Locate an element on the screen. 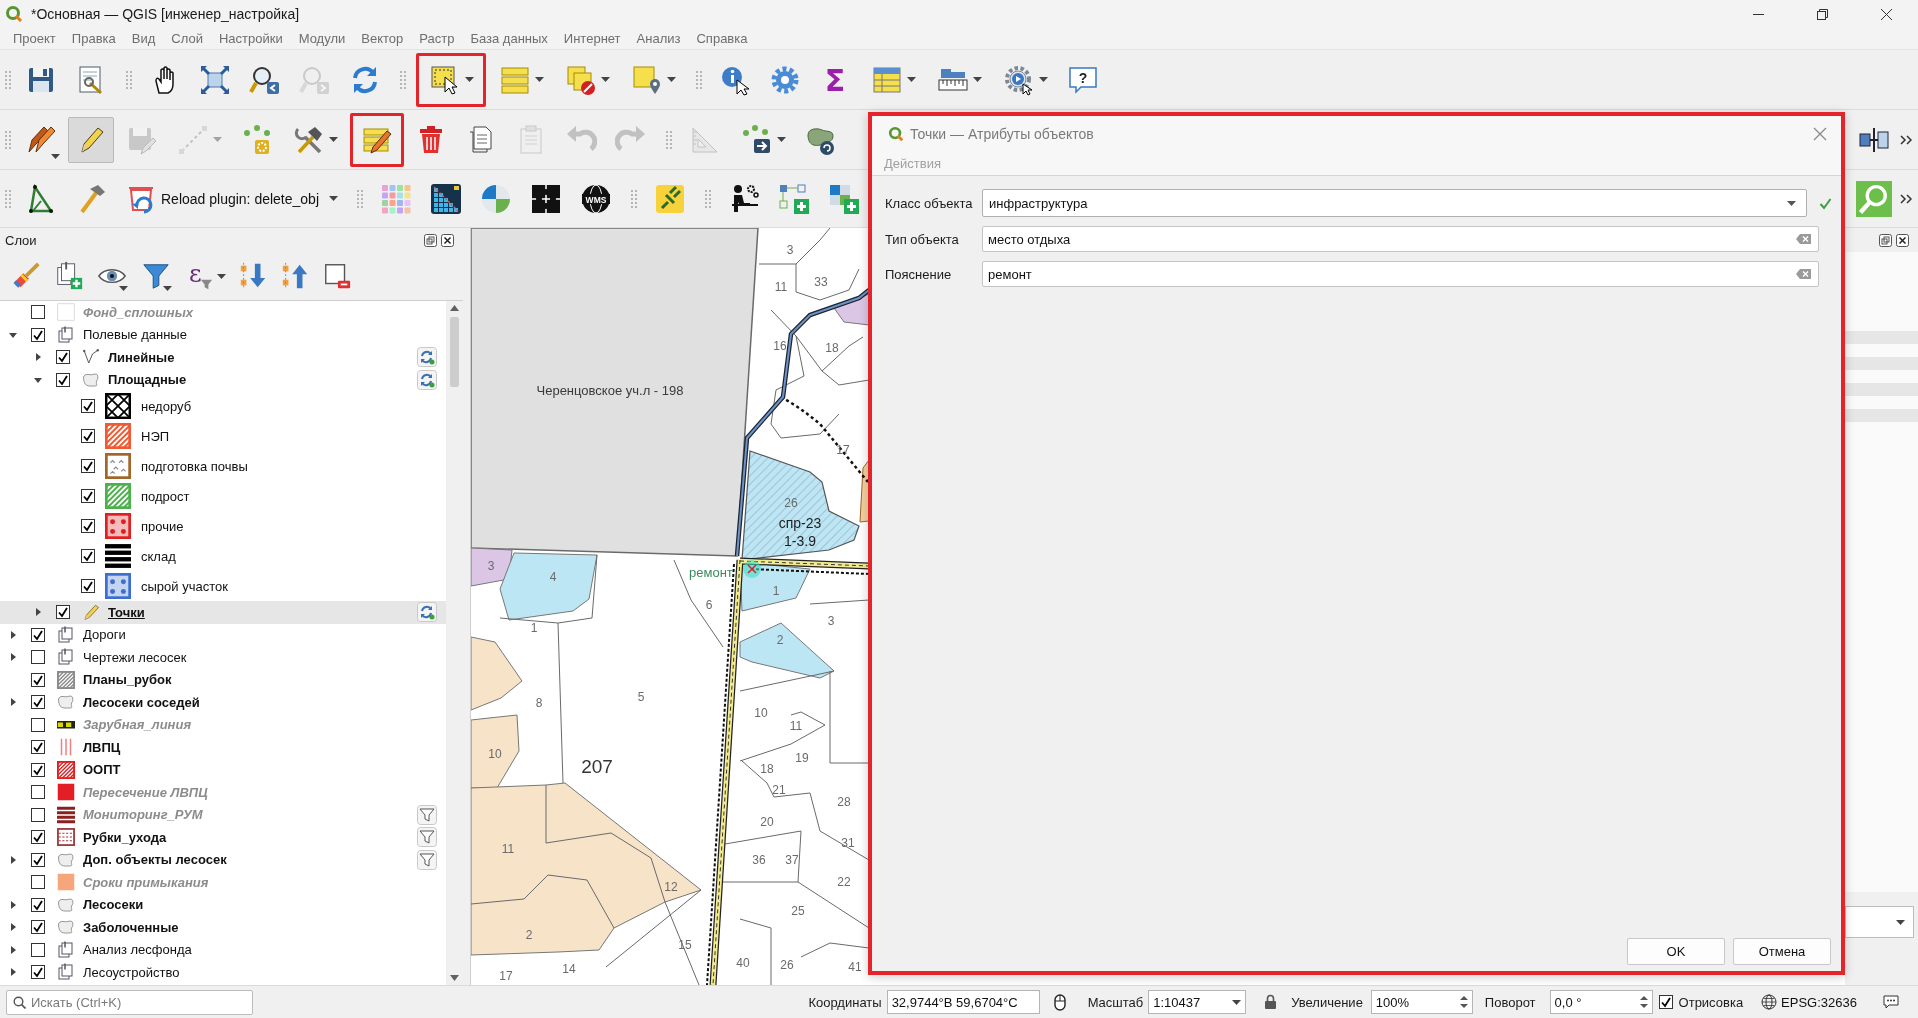  dialog-button: Отмена is located at coordinates (1782, 951).